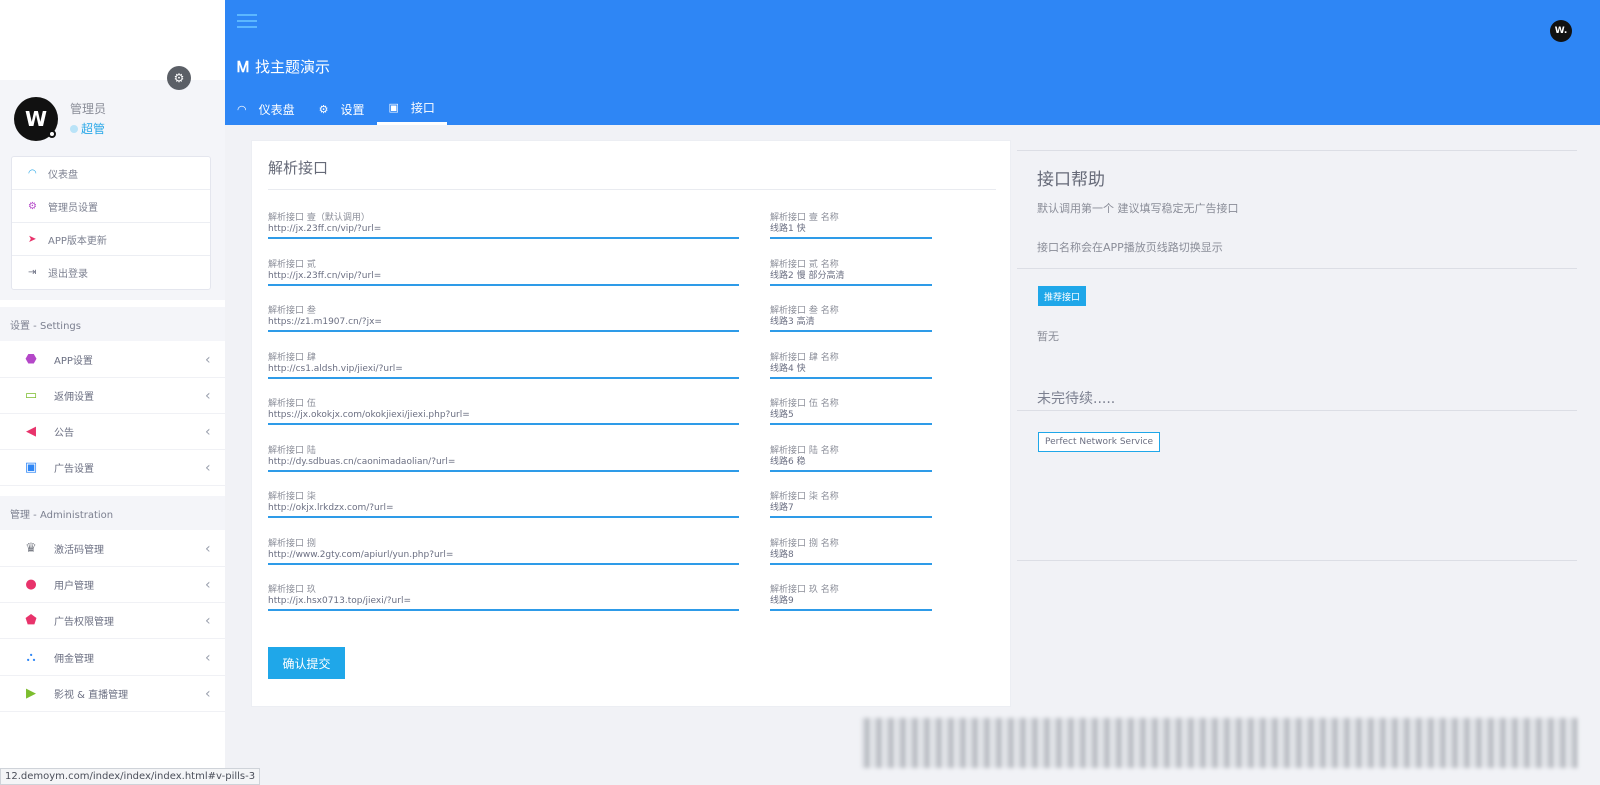 This screenshot has height=785, width=1600. Describe the element at coordinates (111, 239) in the screenshot. I see `user-menu-app-update: ➤ APP版本更新` at that location.